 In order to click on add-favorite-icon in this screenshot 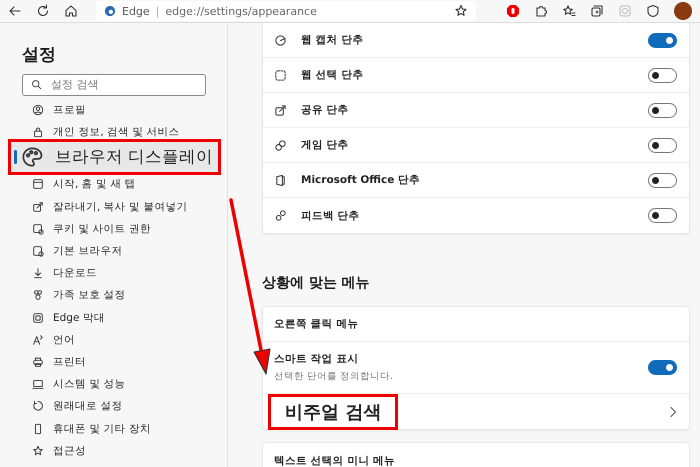, I will do `click(461, 11)`.